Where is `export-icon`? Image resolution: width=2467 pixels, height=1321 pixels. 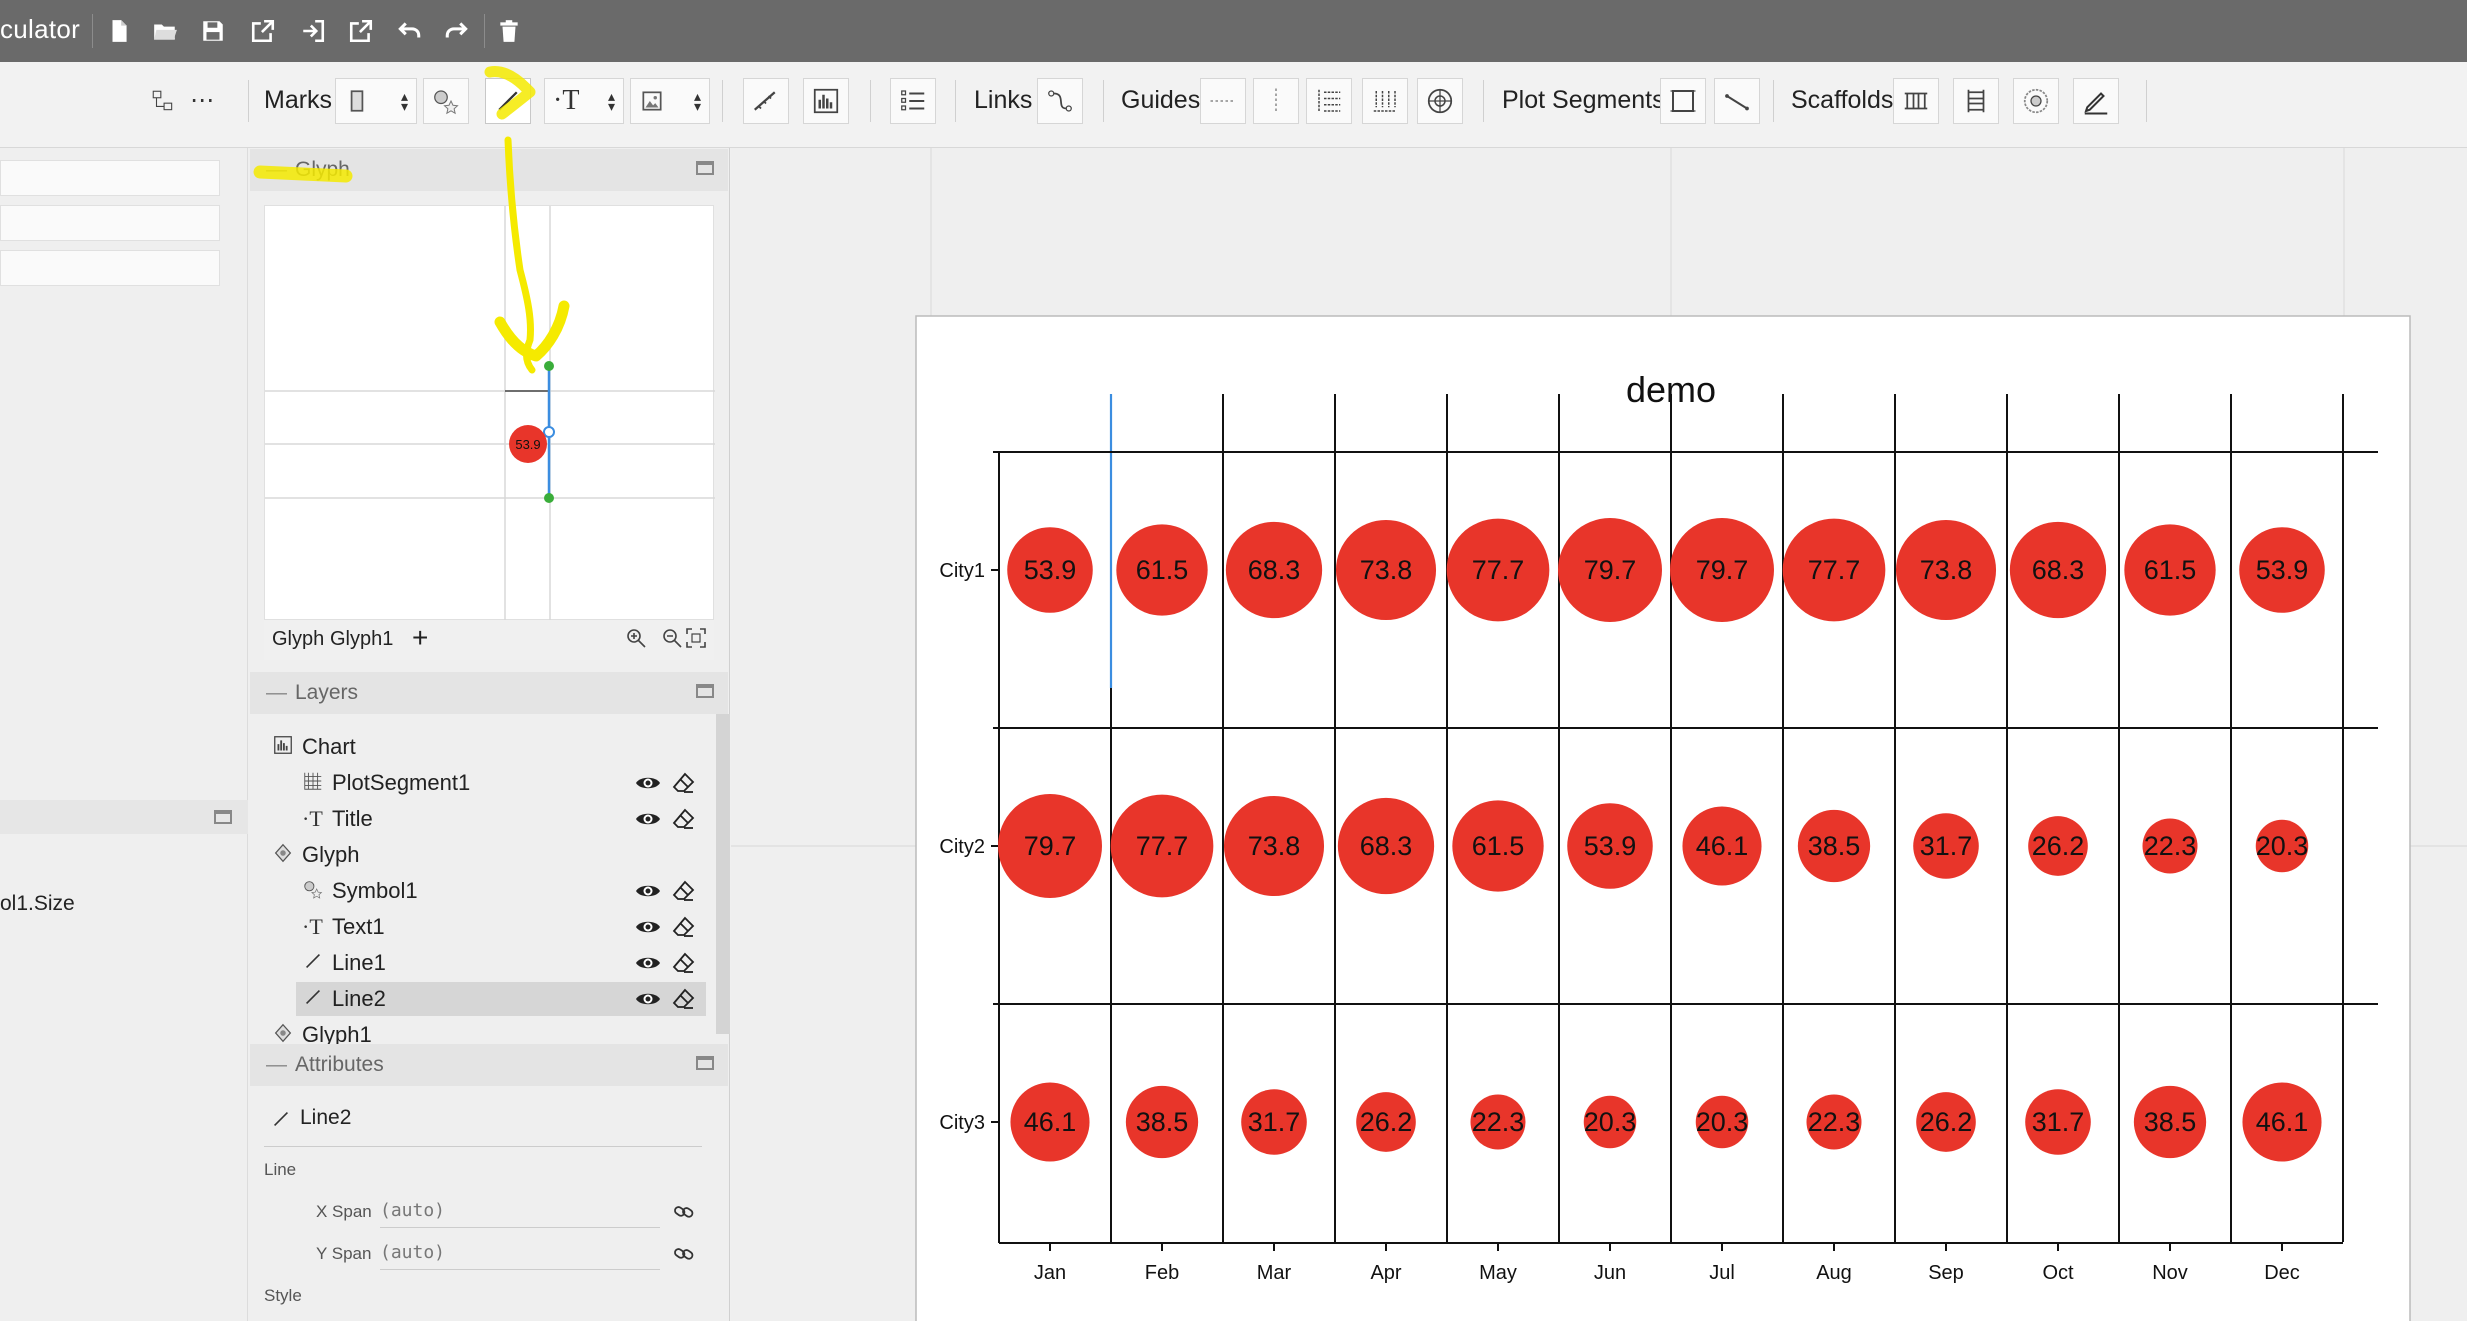 export-icon is located at coordinates (263, 31).